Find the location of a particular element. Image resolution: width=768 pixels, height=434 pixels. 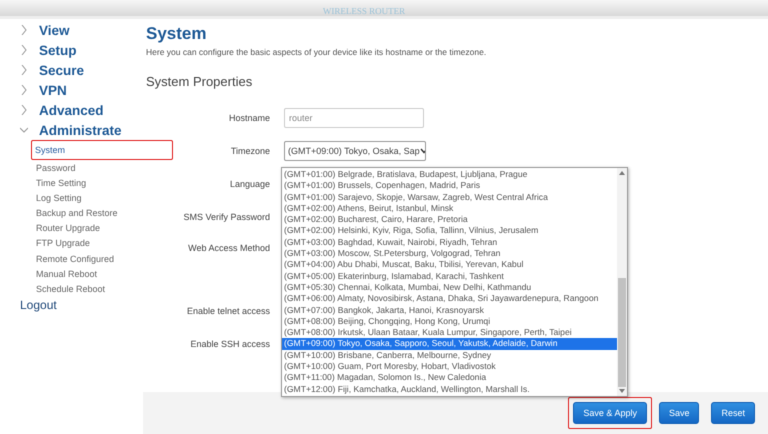

timezone-option: (GMT+07:00) Bangkok, Jakarta, Hanoi, Krasnoyarsk is located at coordinates (449, 310).